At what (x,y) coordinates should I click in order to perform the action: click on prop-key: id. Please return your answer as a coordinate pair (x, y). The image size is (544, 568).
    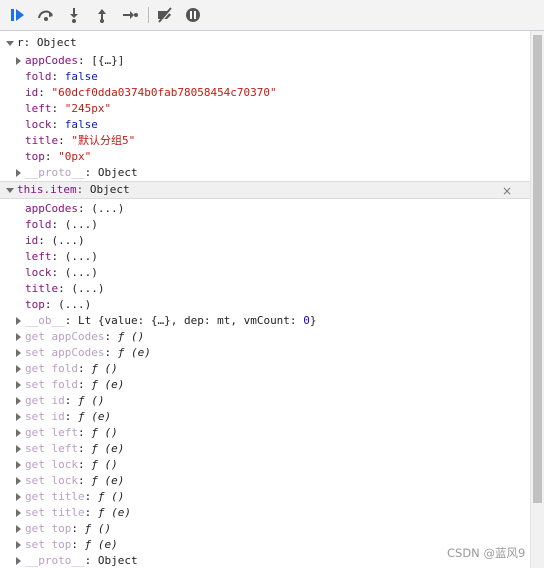
    Looking at the image, I should click on (32, 92).